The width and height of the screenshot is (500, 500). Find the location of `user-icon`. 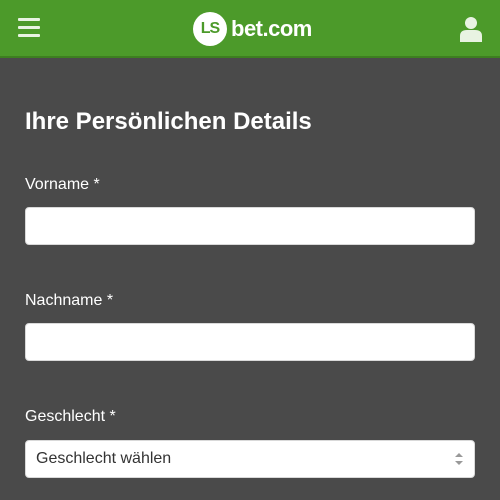

user-icon is located at coordinates (471, 29).